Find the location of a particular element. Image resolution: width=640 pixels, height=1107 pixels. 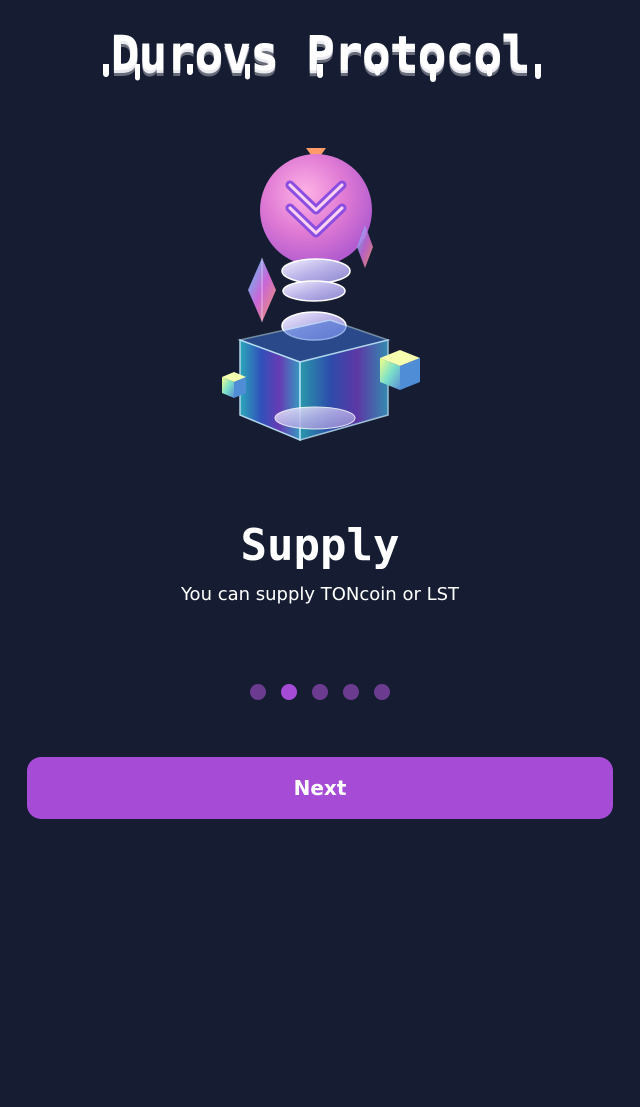

supply-illustration is located at coordinates (321, 295).